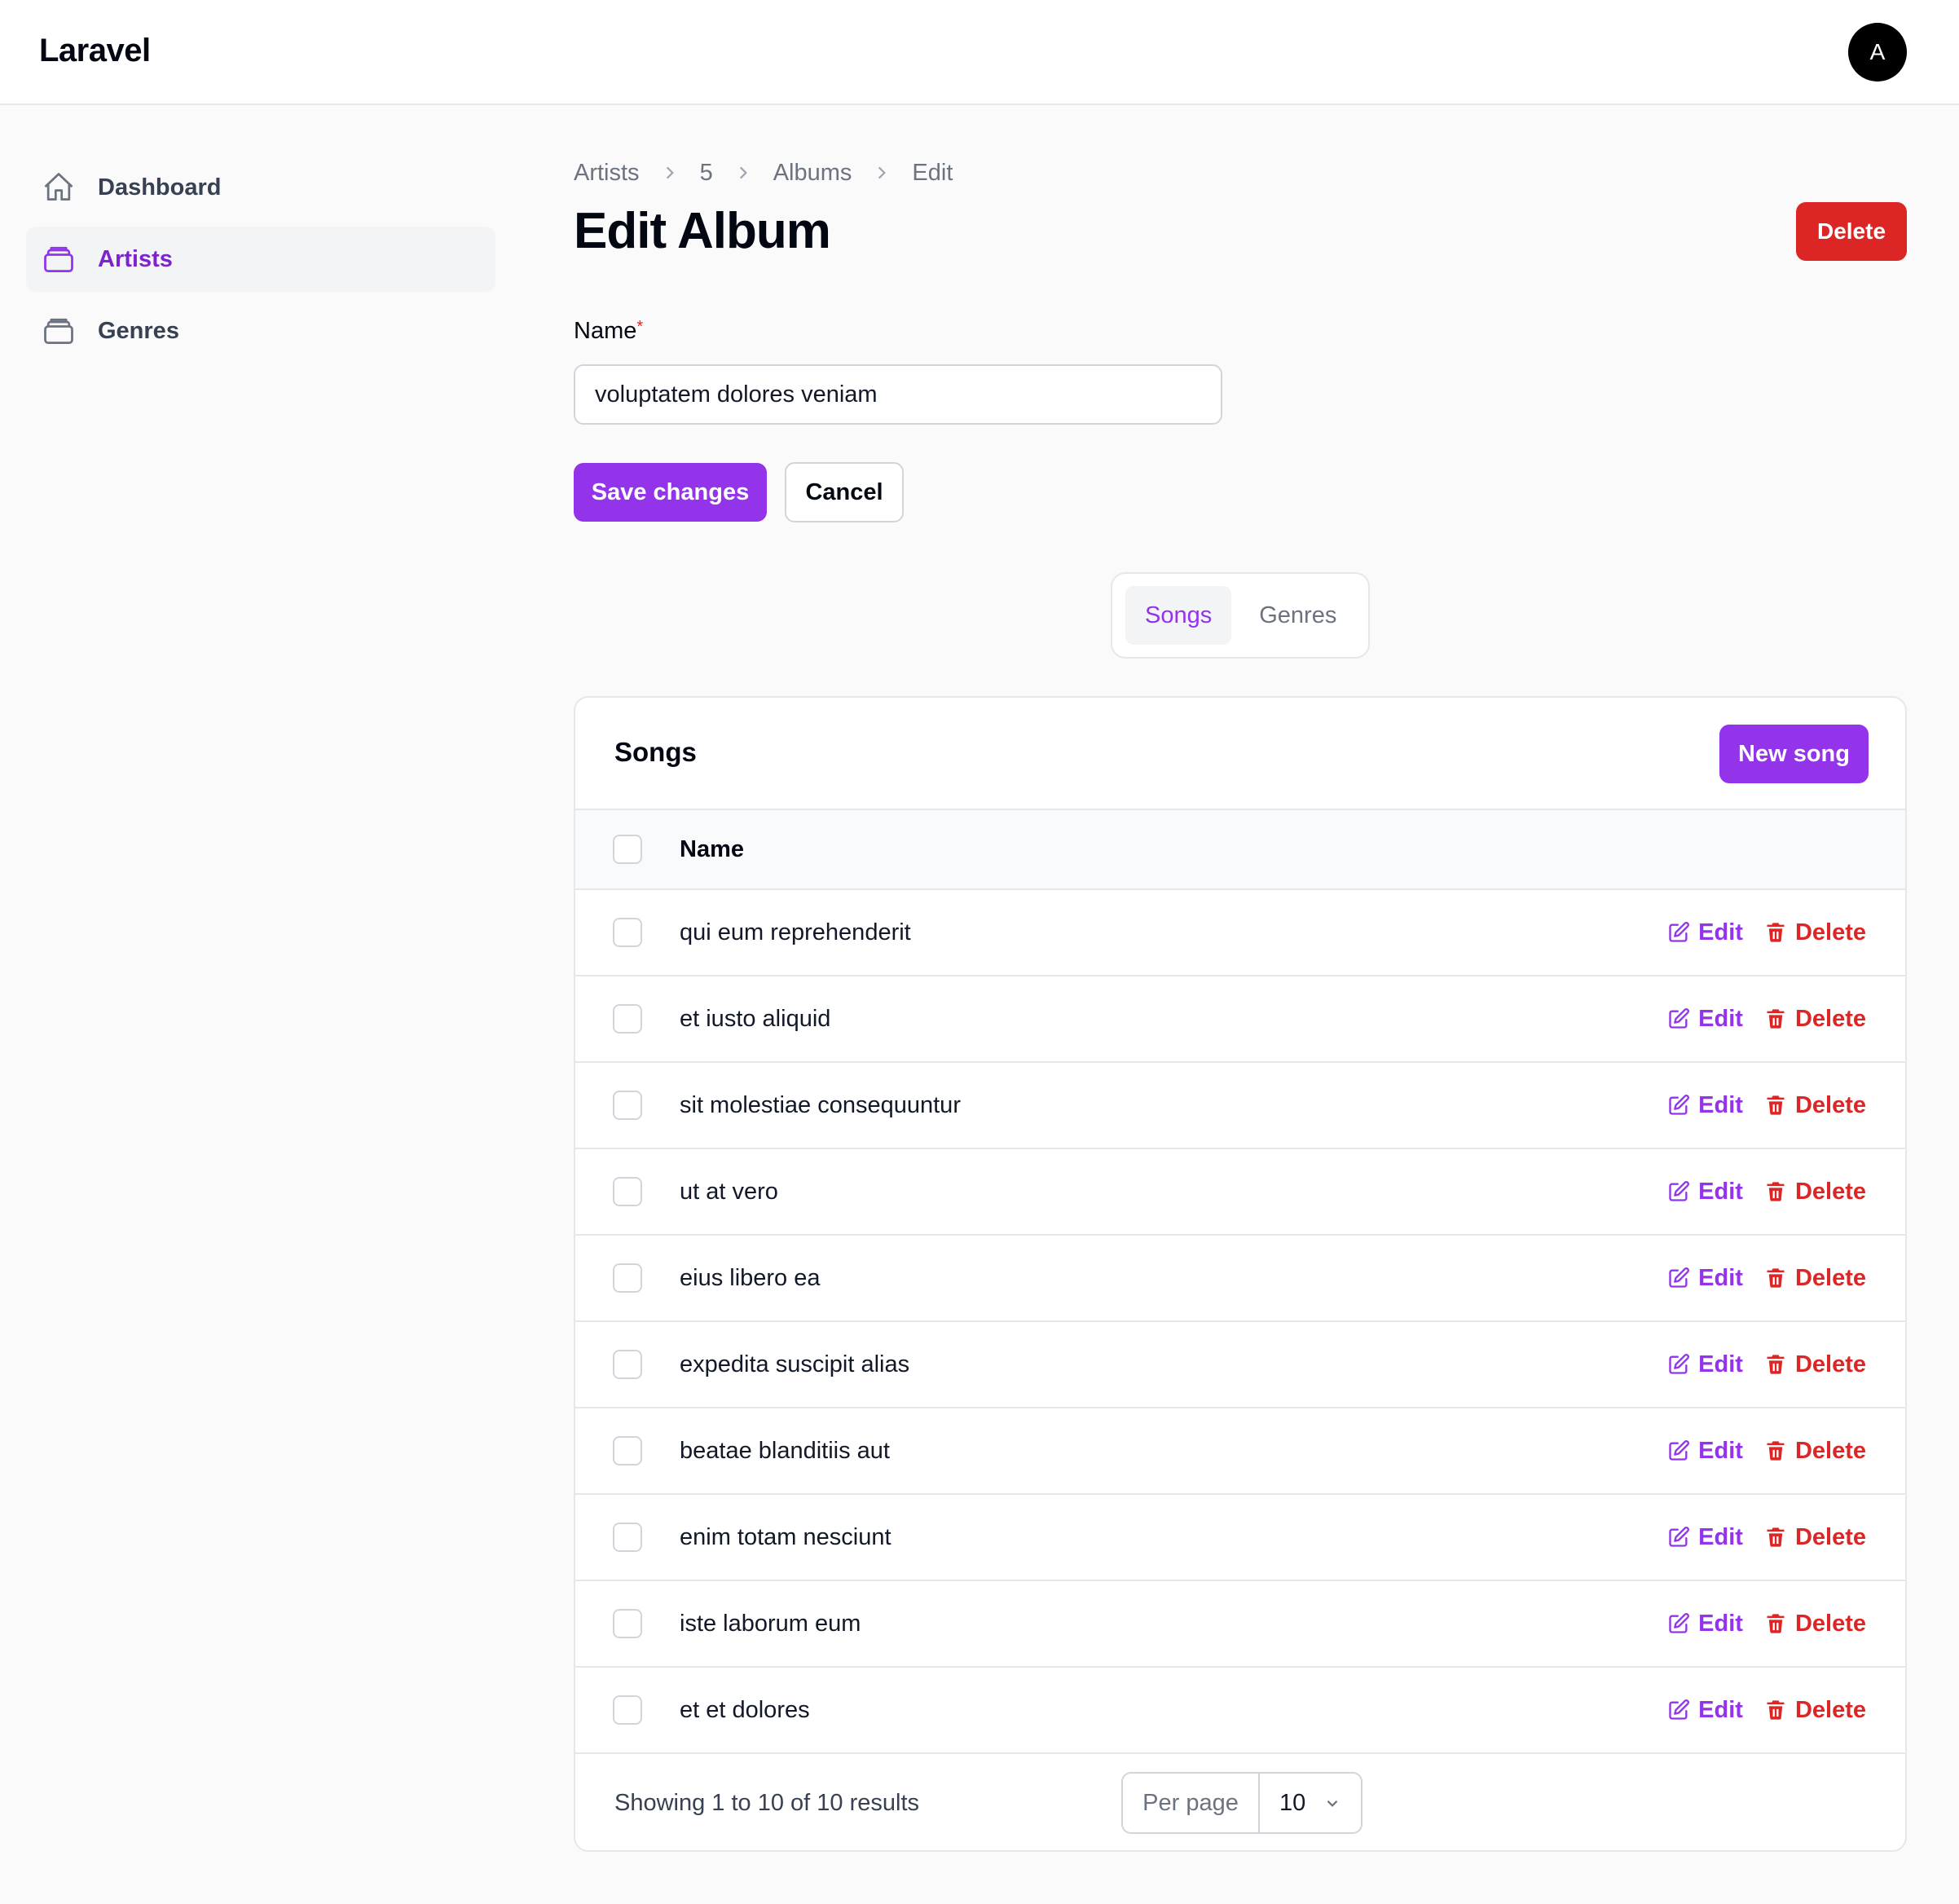 The width and height of the screenshot is (1959, 1904). Describe the element at coordinates (655, 752) in the screenshot. I see `songs-table-title: Songs` at that location.